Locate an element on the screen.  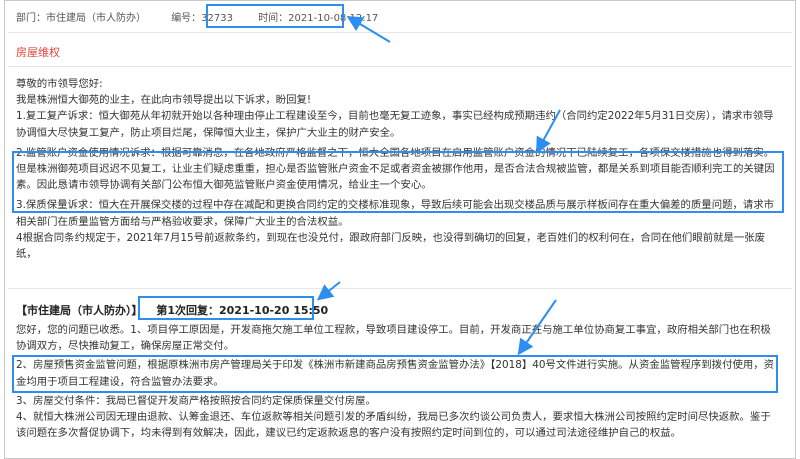
arrow-time is located at coordinates (368, 29).